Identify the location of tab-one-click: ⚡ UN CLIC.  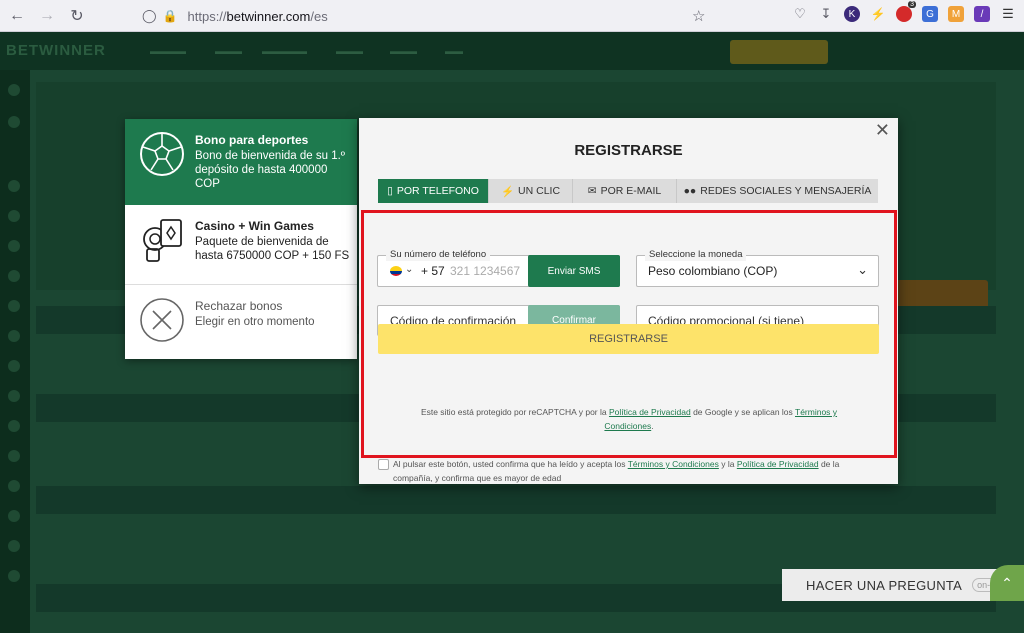
(531, 191).